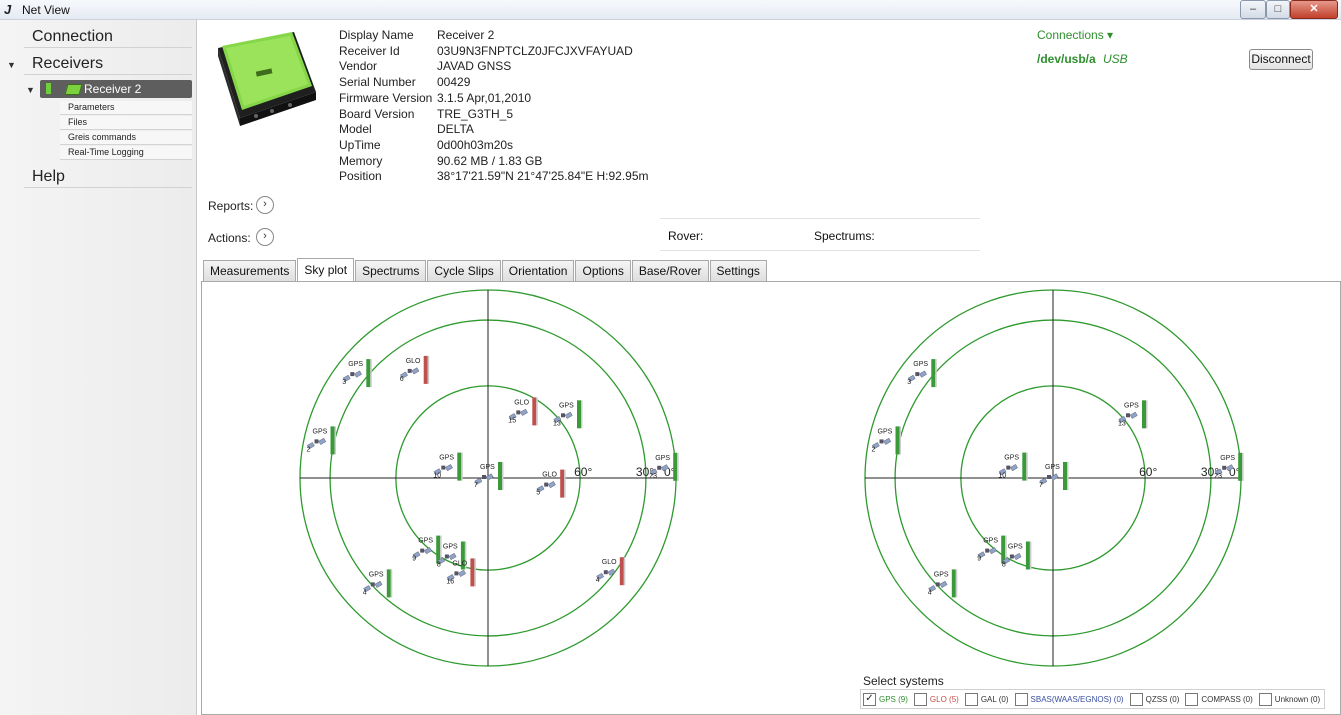  Describe the element at coordinates (670, 270) in the screenshot. I see `tab-base-rover: Base/Rover` at that location.